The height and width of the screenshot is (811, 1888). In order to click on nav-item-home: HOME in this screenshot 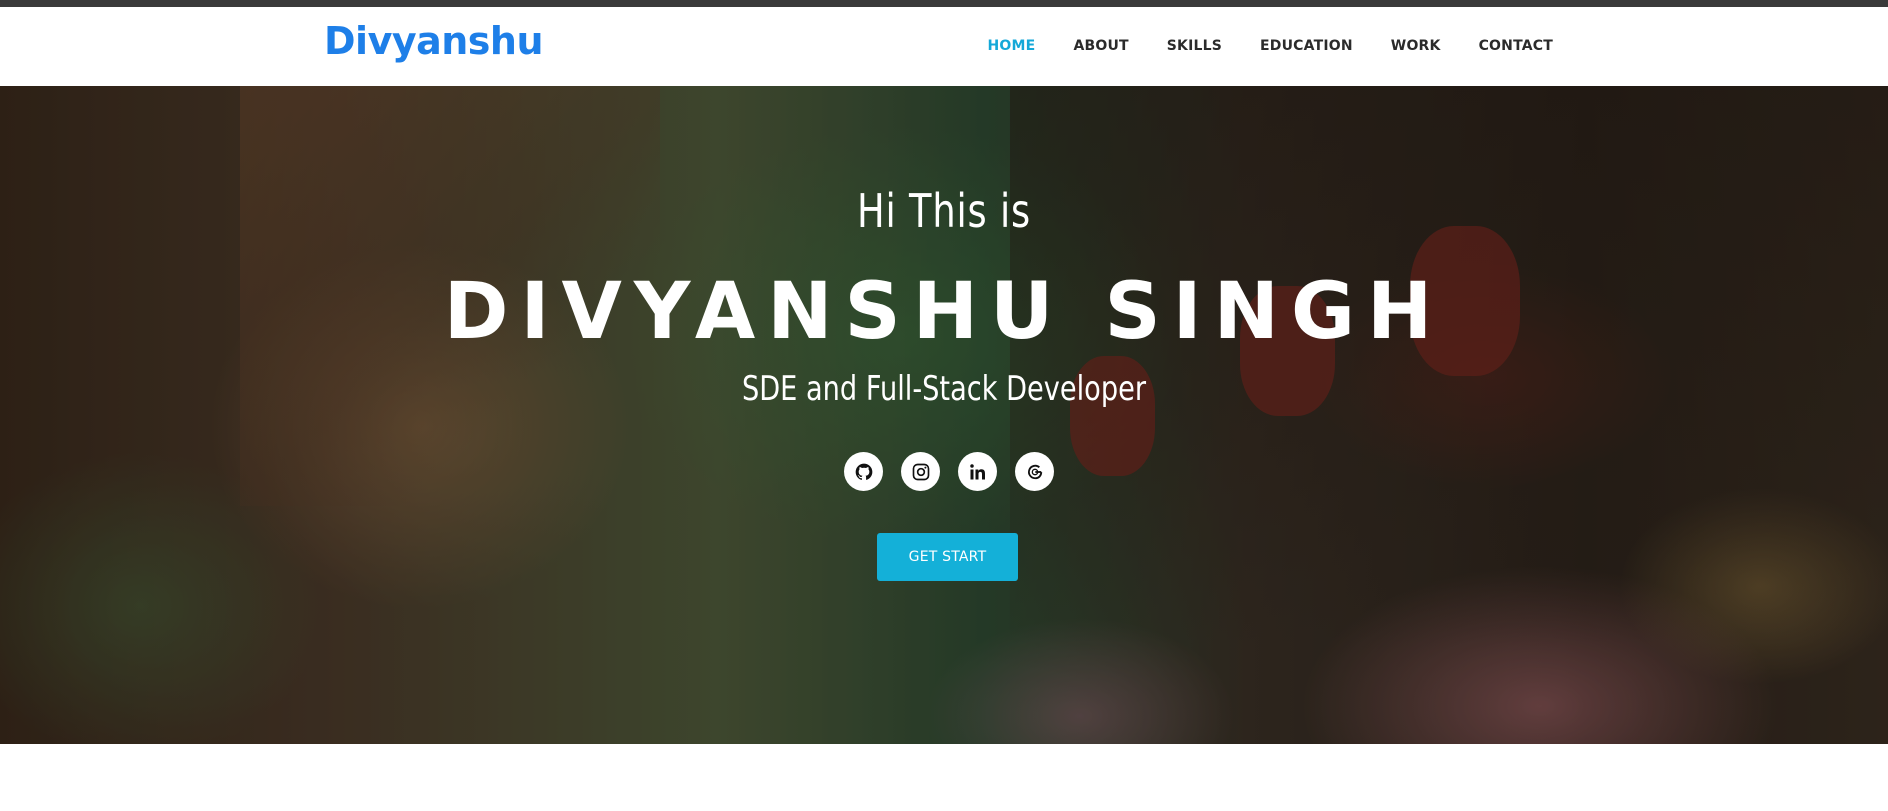, I will do `click(1012, 46)`.